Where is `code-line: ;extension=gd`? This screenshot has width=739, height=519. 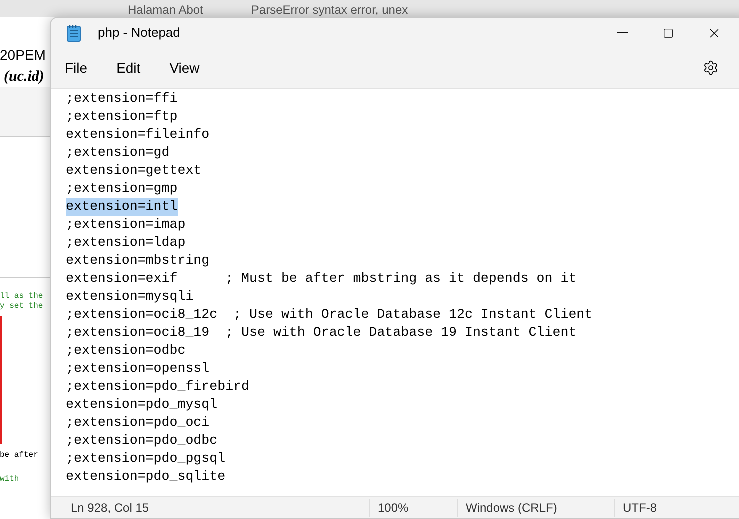
code-line: ;extension=gd is located at coordinates (118, 153).